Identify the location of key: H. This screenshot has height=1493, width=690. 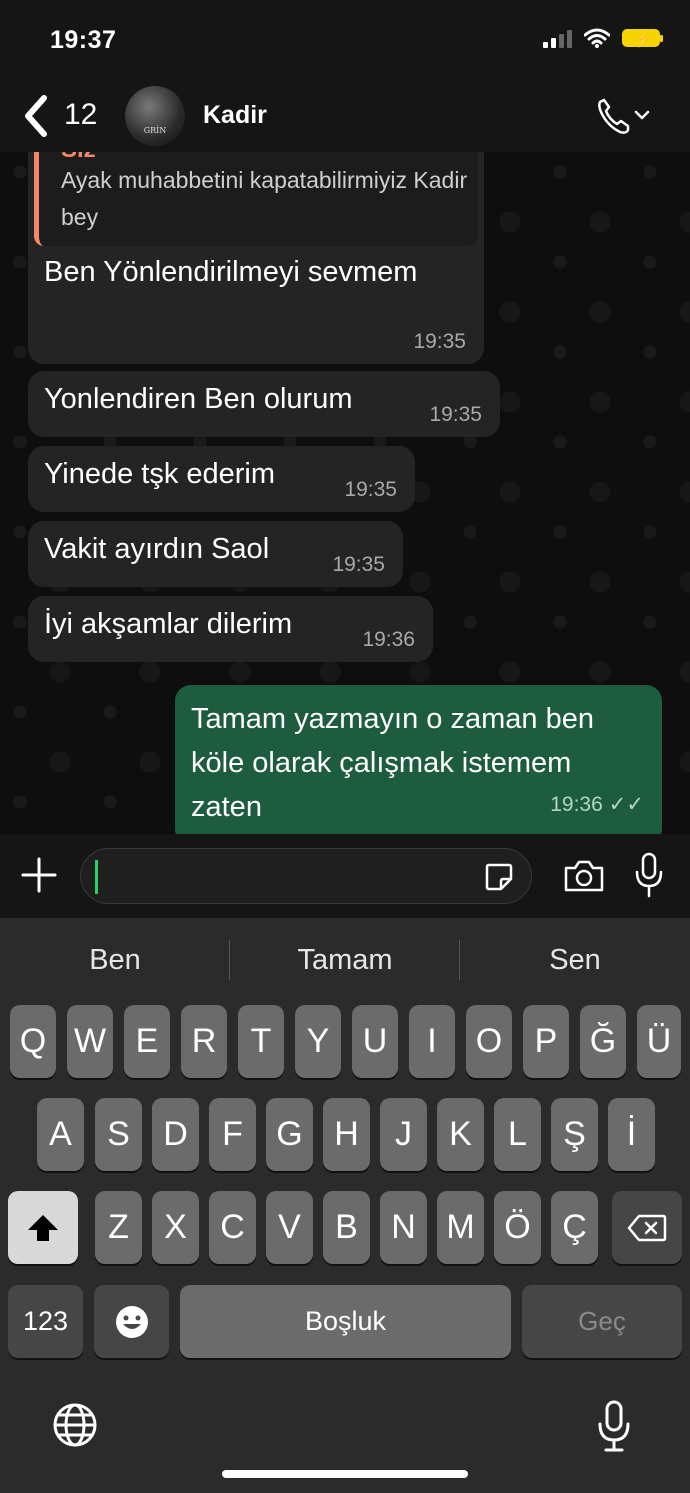
(346, 1134).